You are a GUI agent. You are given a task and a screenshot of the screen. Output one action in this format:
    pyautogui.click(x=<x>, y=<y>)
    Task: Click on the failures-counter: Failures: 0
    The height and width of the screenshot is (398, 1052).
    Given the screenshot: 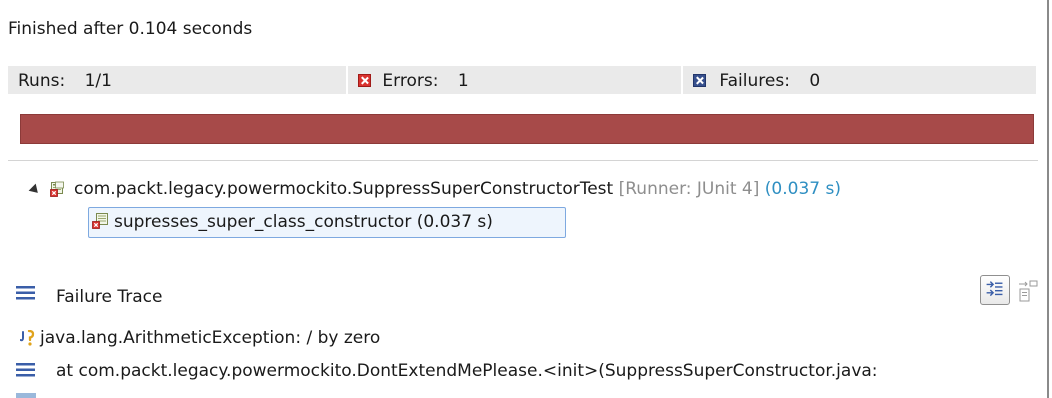 What is the action you would take?
    pyautogui.click(x=756, y=81)
    